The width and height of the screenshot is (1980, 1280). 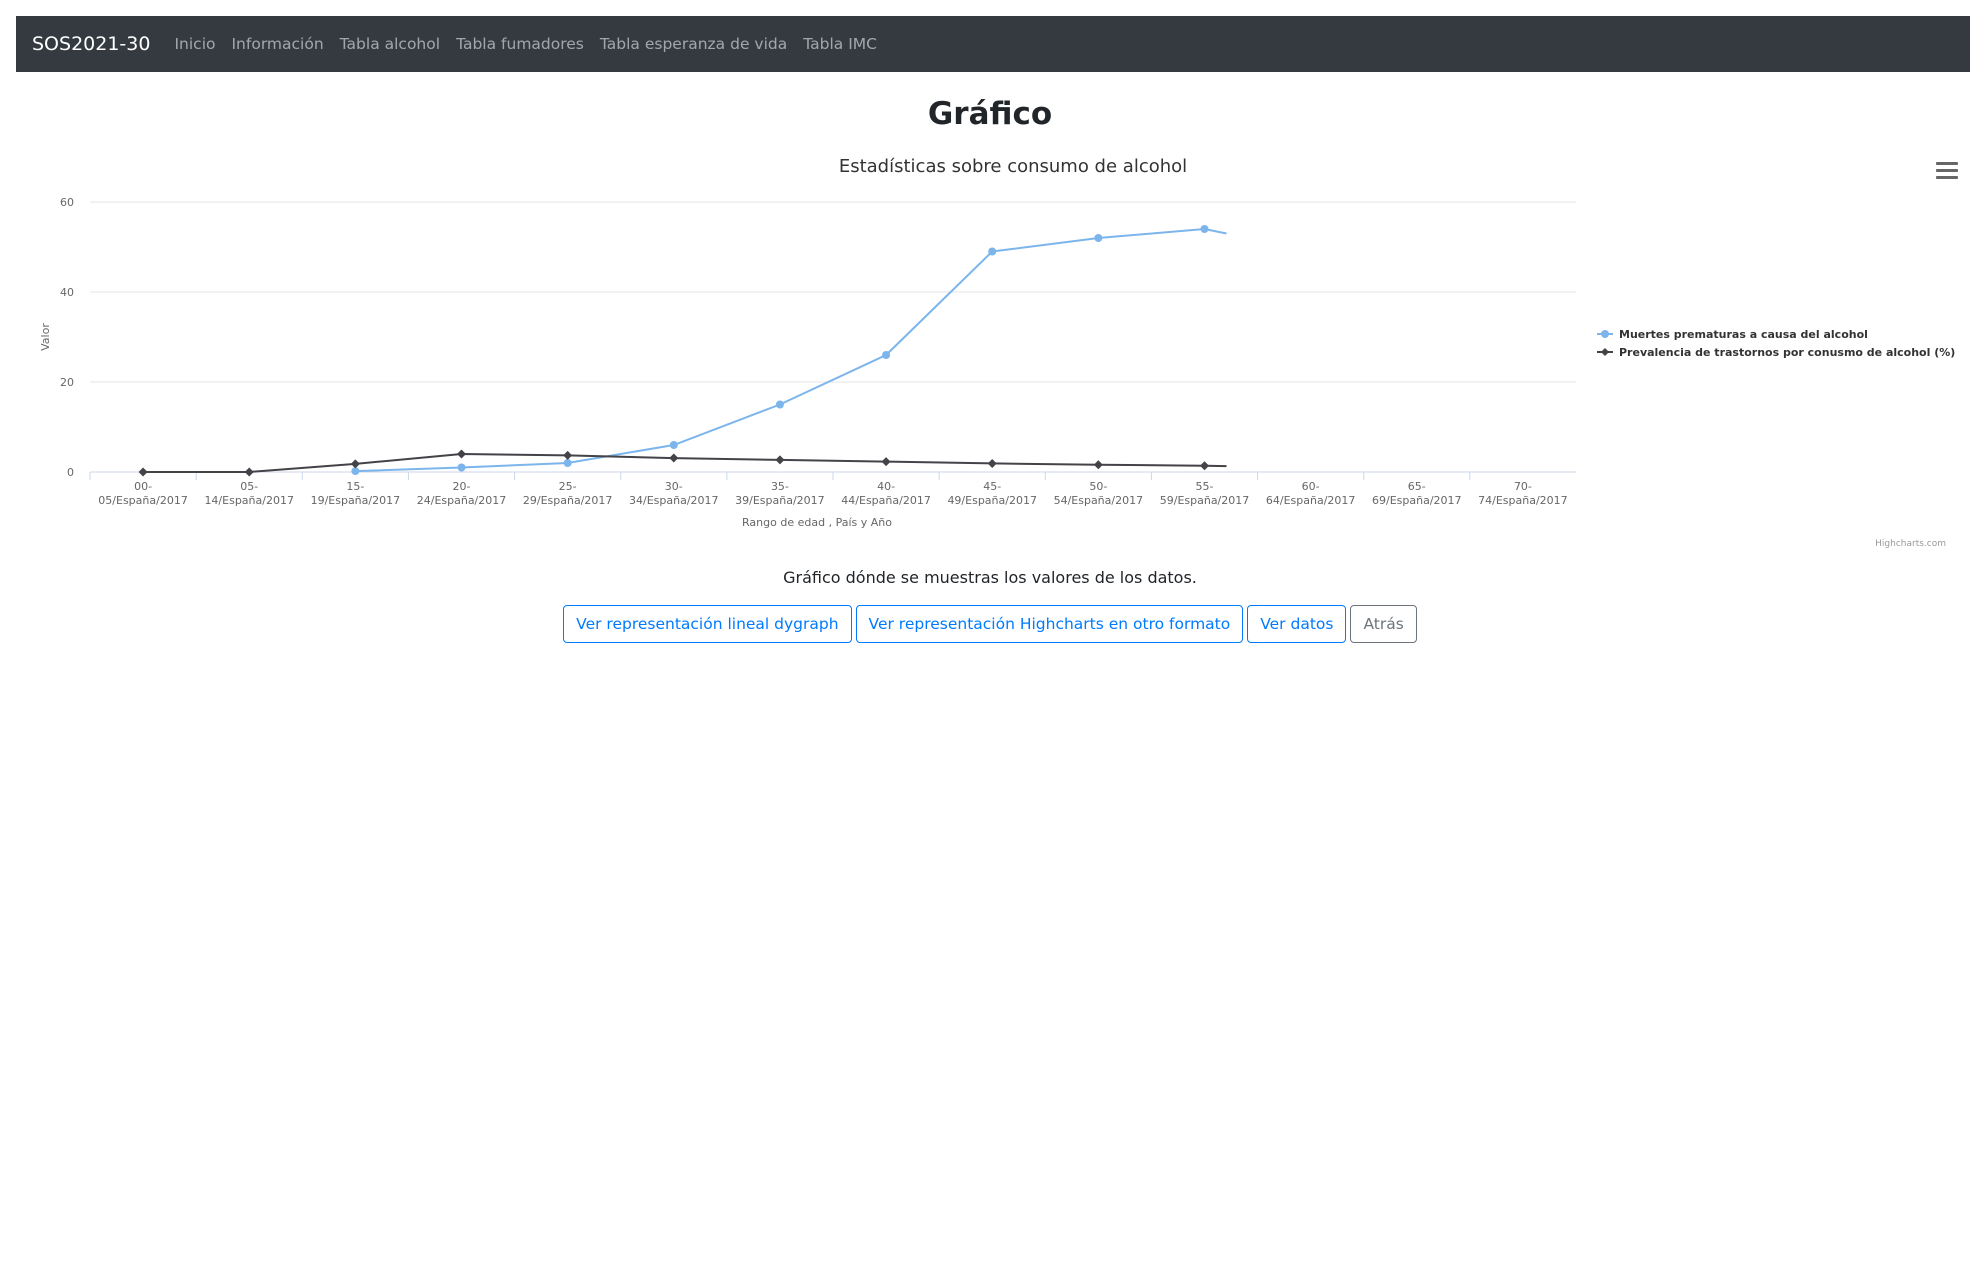 What do you see at coordinates (91, 44) in the screenshot?
I see `brand-link: SOS2021-30` at bounding box center [91, 44].